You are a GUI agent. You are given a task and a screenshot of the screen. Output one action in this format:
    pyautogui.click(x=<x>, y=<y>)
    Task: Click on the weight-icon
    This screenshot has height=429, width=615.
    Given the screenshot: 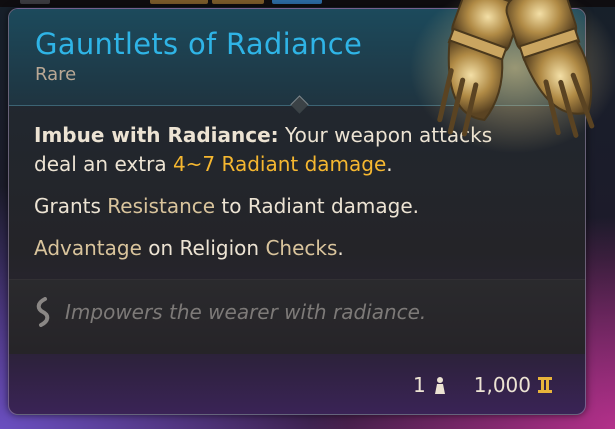 What is the action you would take?
    pyautogui.click(x=439, y=385)
    